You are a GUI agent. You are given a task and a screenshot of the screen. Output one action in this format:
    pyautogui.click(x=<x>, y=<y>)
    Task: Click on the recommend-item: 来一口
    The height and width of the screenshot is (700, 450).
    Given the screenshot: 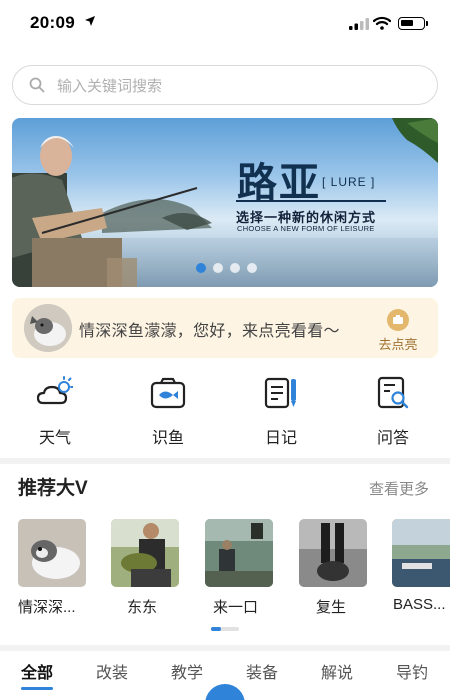 What is the action you would take?
    pyautogui.click(x=239, y=569)
    